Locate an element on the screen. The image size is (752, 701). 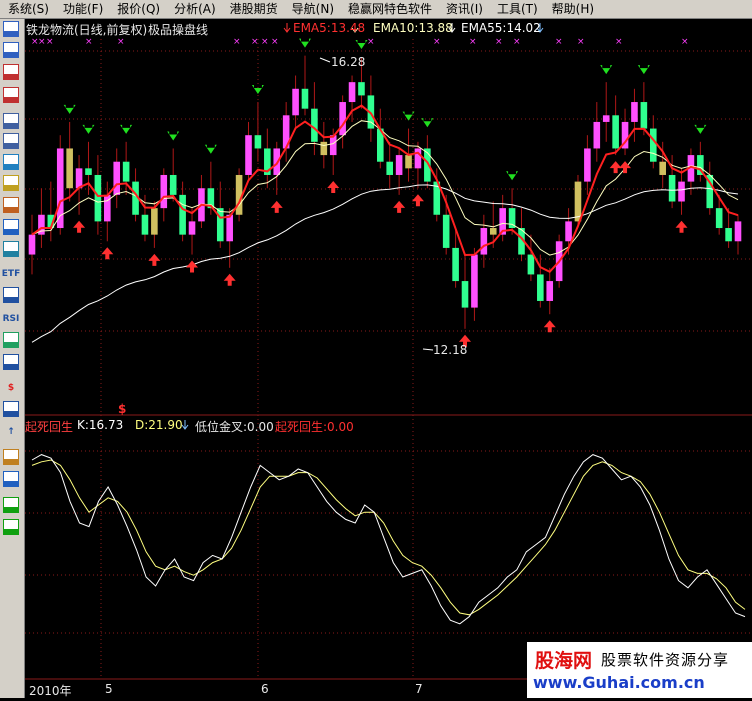
quote-list-icon is located at coordinates (11, 50).